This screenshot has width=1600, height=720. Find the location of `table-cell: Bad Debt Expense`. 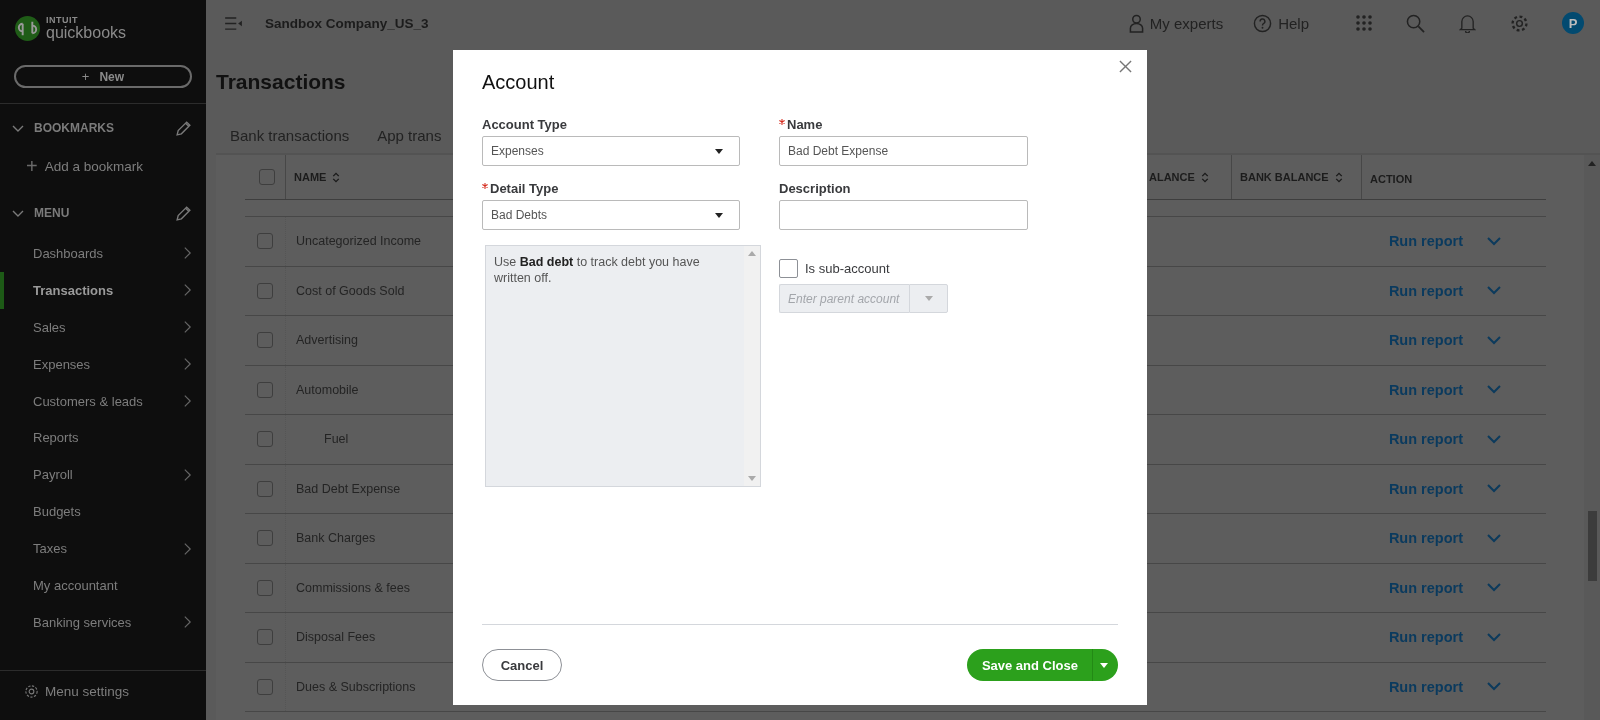

table-cell: Bad Debt Expense is located at coordinates (343, 488).